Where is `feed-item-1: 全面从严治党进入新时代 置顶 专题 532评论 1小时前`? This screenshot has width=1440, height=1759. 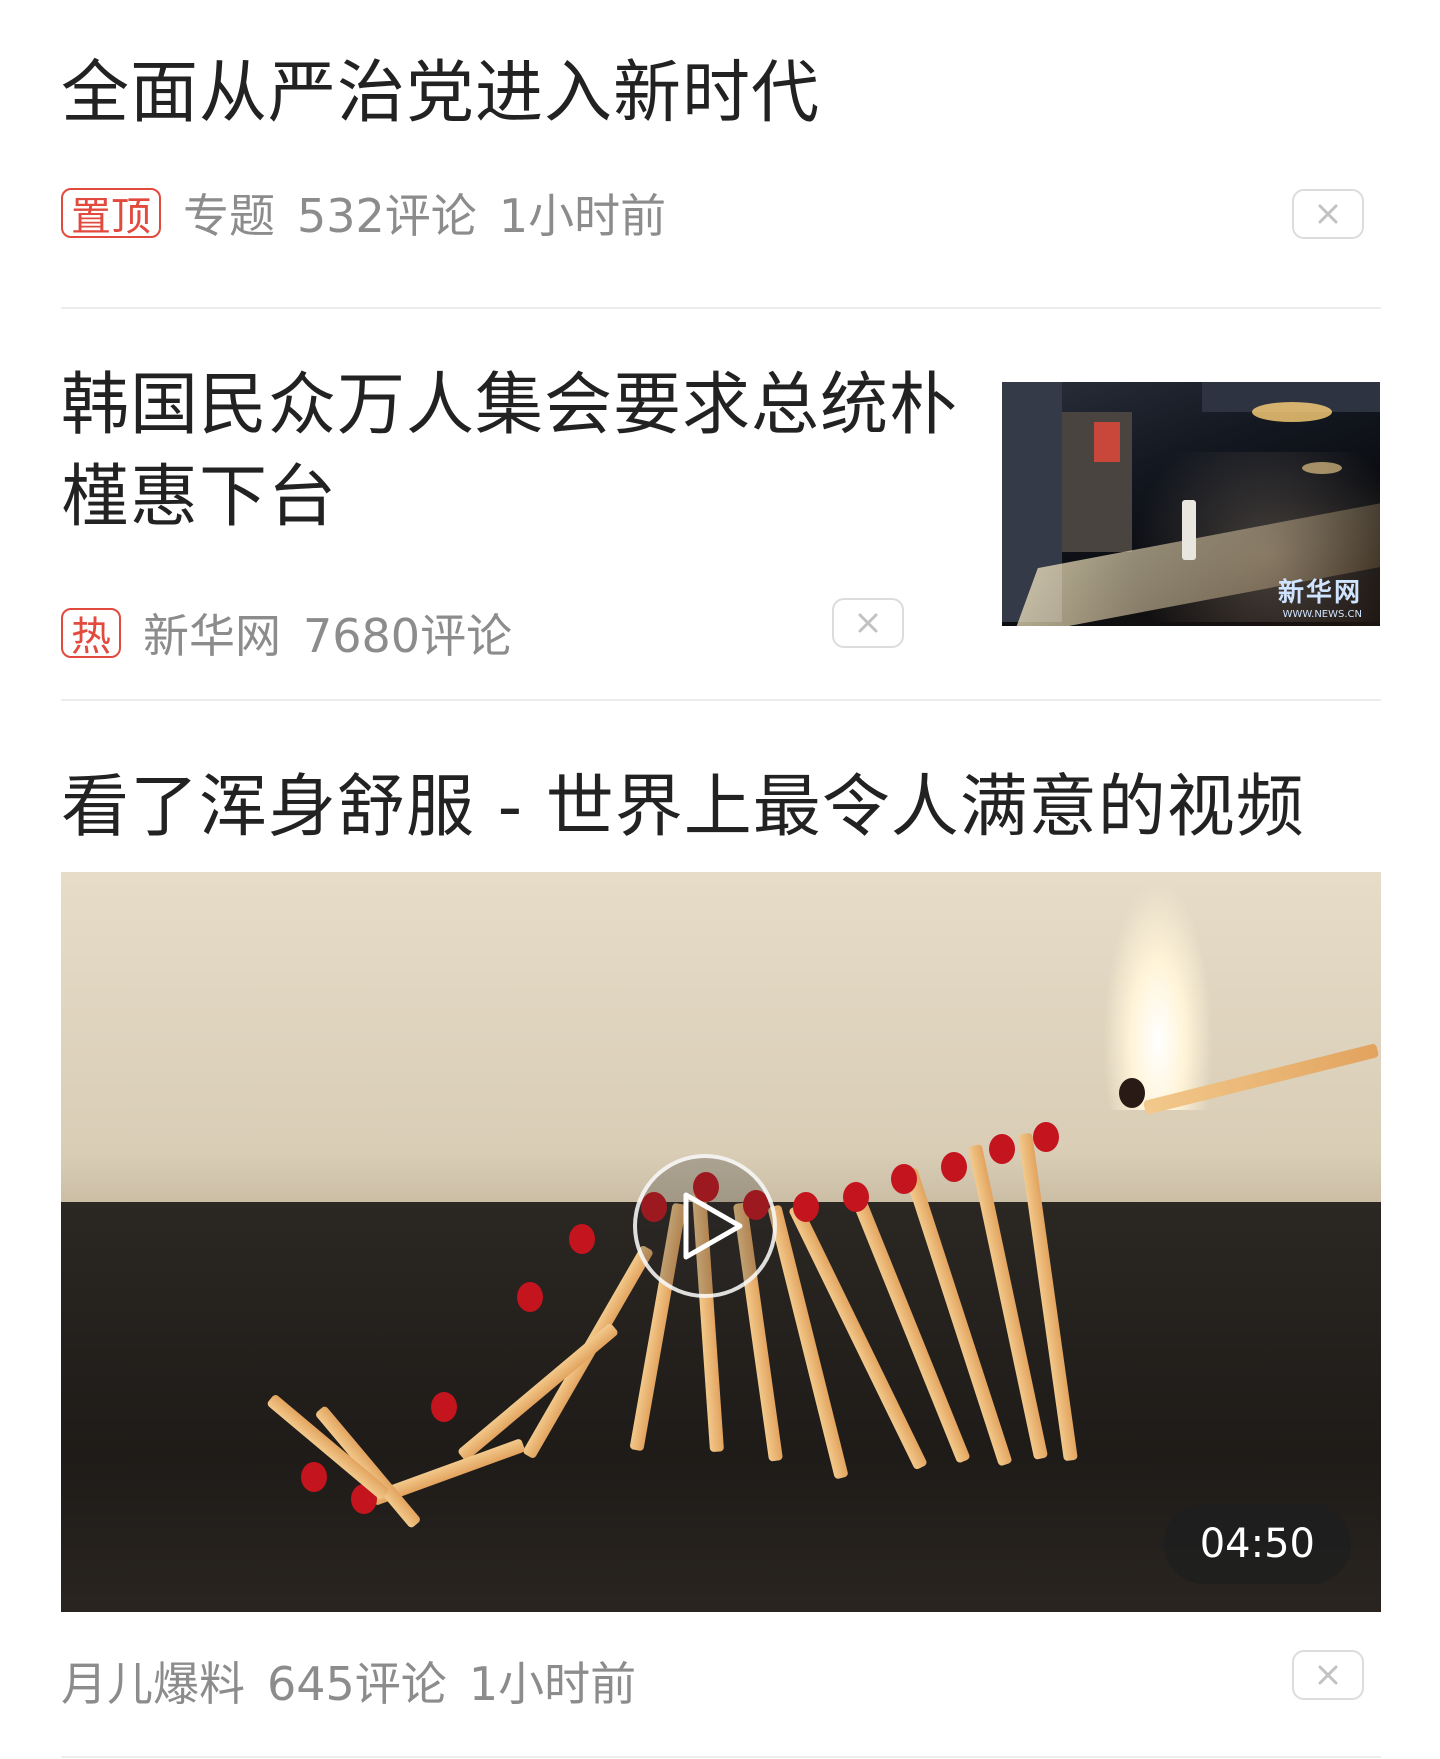
feed-item-1: 全面从严治党进入新时代 置顶 专题 532评论 1小时前 is located at coordinates (721, 147).